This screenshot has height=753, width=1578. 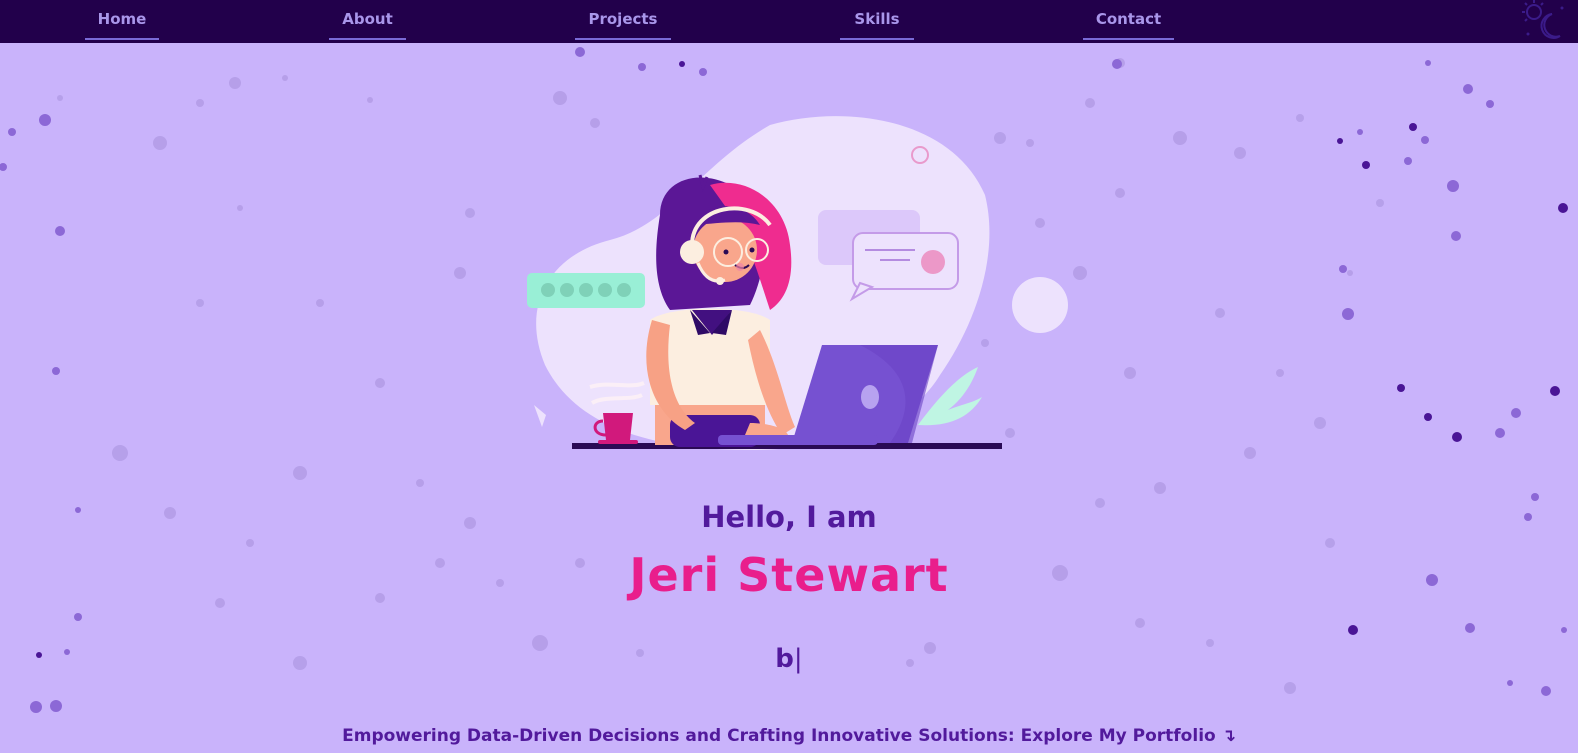 What do you see at coordinates (784, 659) in the screenshot?
I see `typed-text: b` at bounding box center [784, 659].